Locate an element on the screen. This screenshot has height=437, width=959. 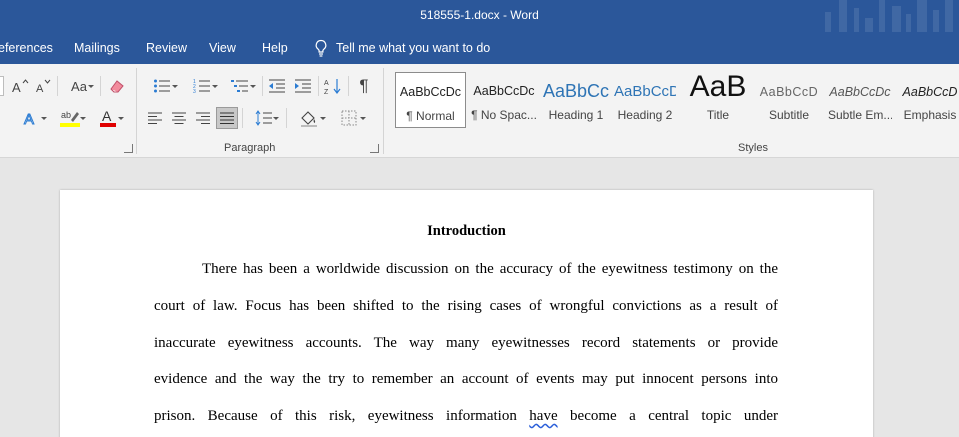
tab-references: eferences is located at coordinates (26, 48).